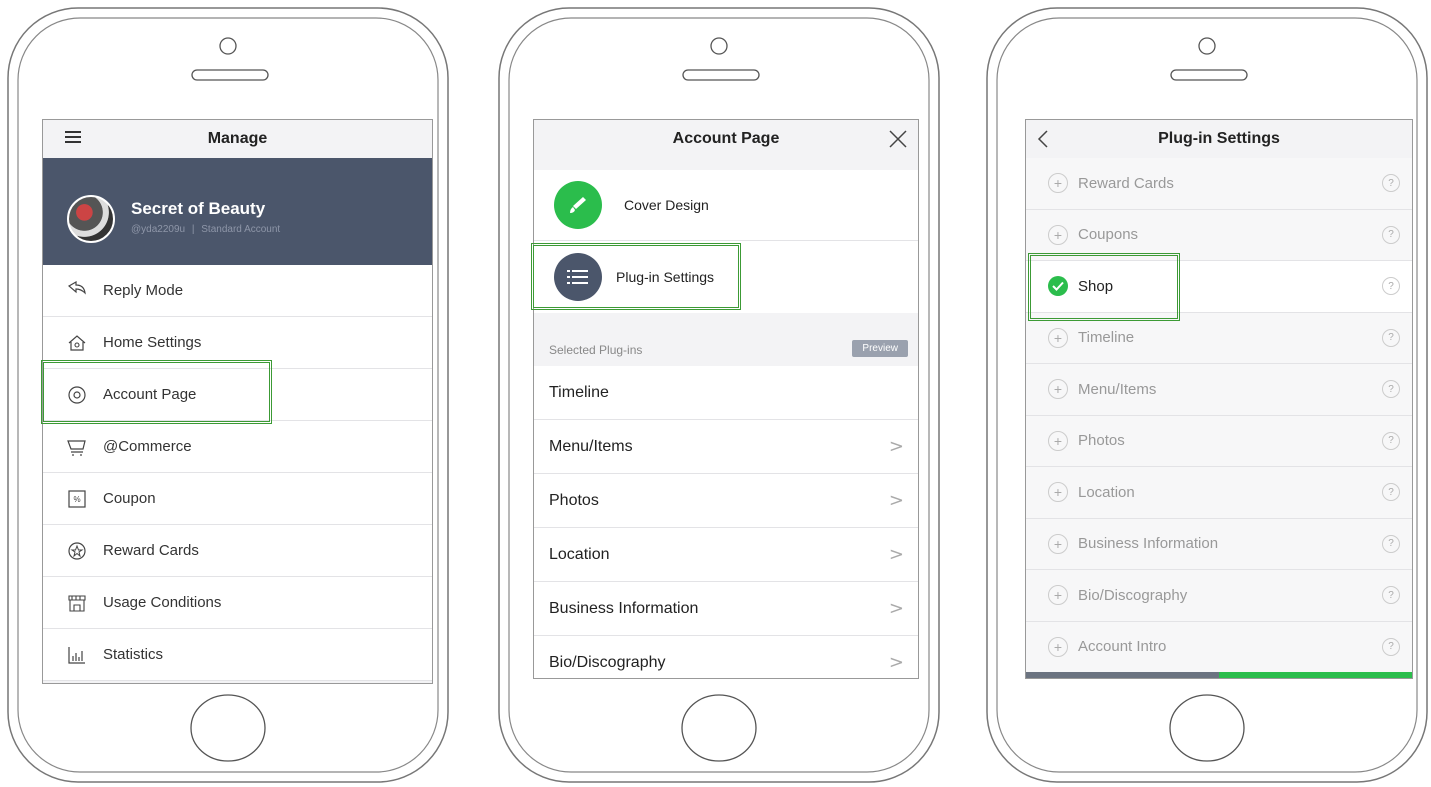 Image resolution: width=1431 pixels, height=787 pixels. Describe the element at coordinates (591, 446) in the screenshot. I see `plugin-label: Menu/Items` at that location.